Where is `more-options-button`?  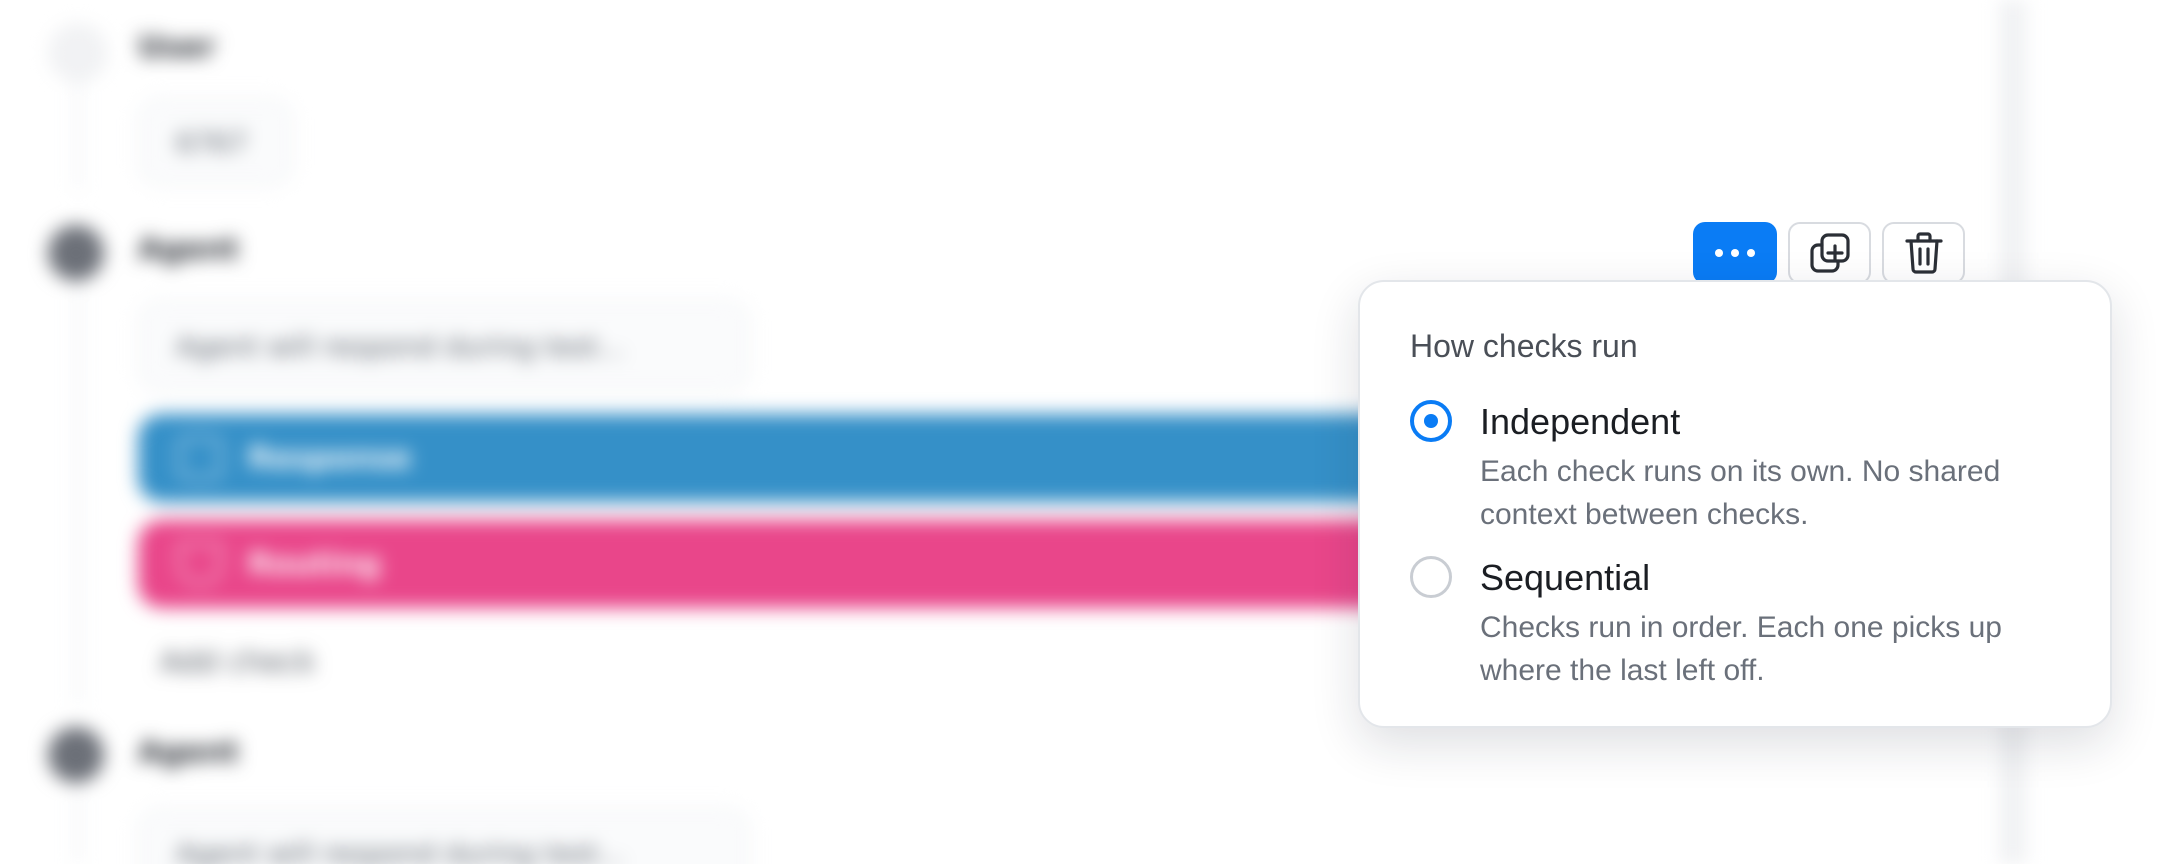
more-options-button is located at coordinates (1735, 253).